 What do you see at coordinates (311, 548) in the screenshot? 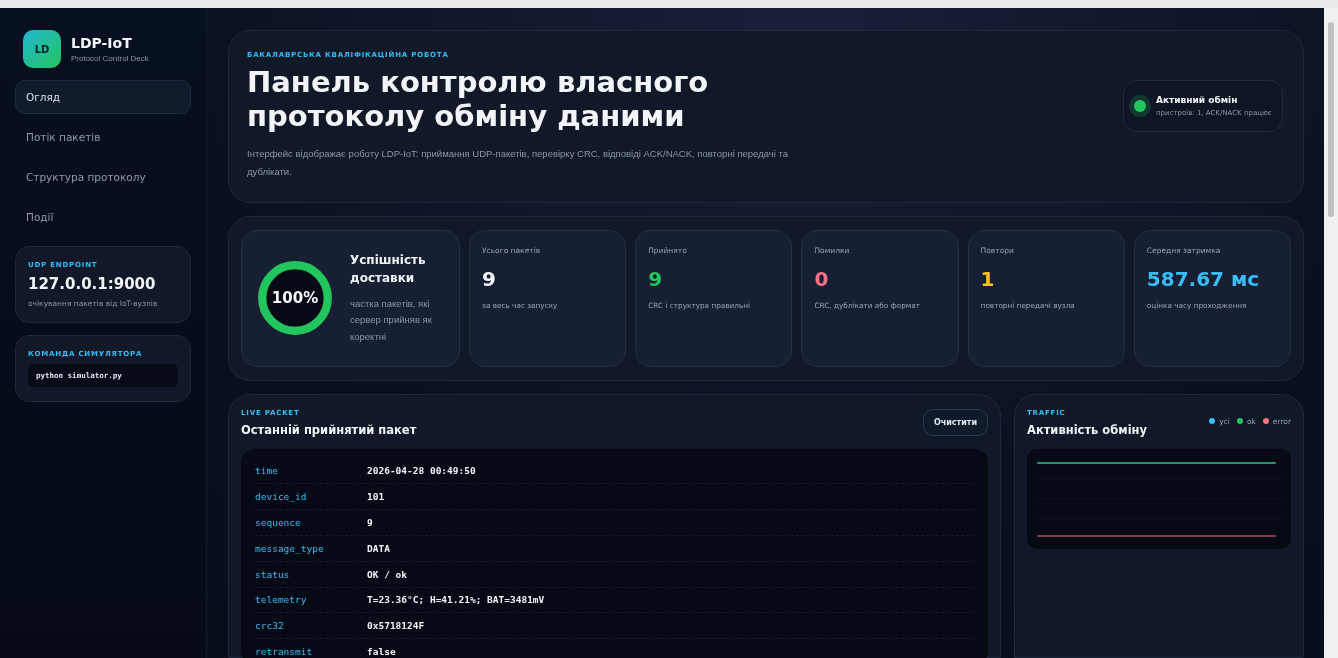
I see `field-key: message_type` at bounding box center [311, 548].